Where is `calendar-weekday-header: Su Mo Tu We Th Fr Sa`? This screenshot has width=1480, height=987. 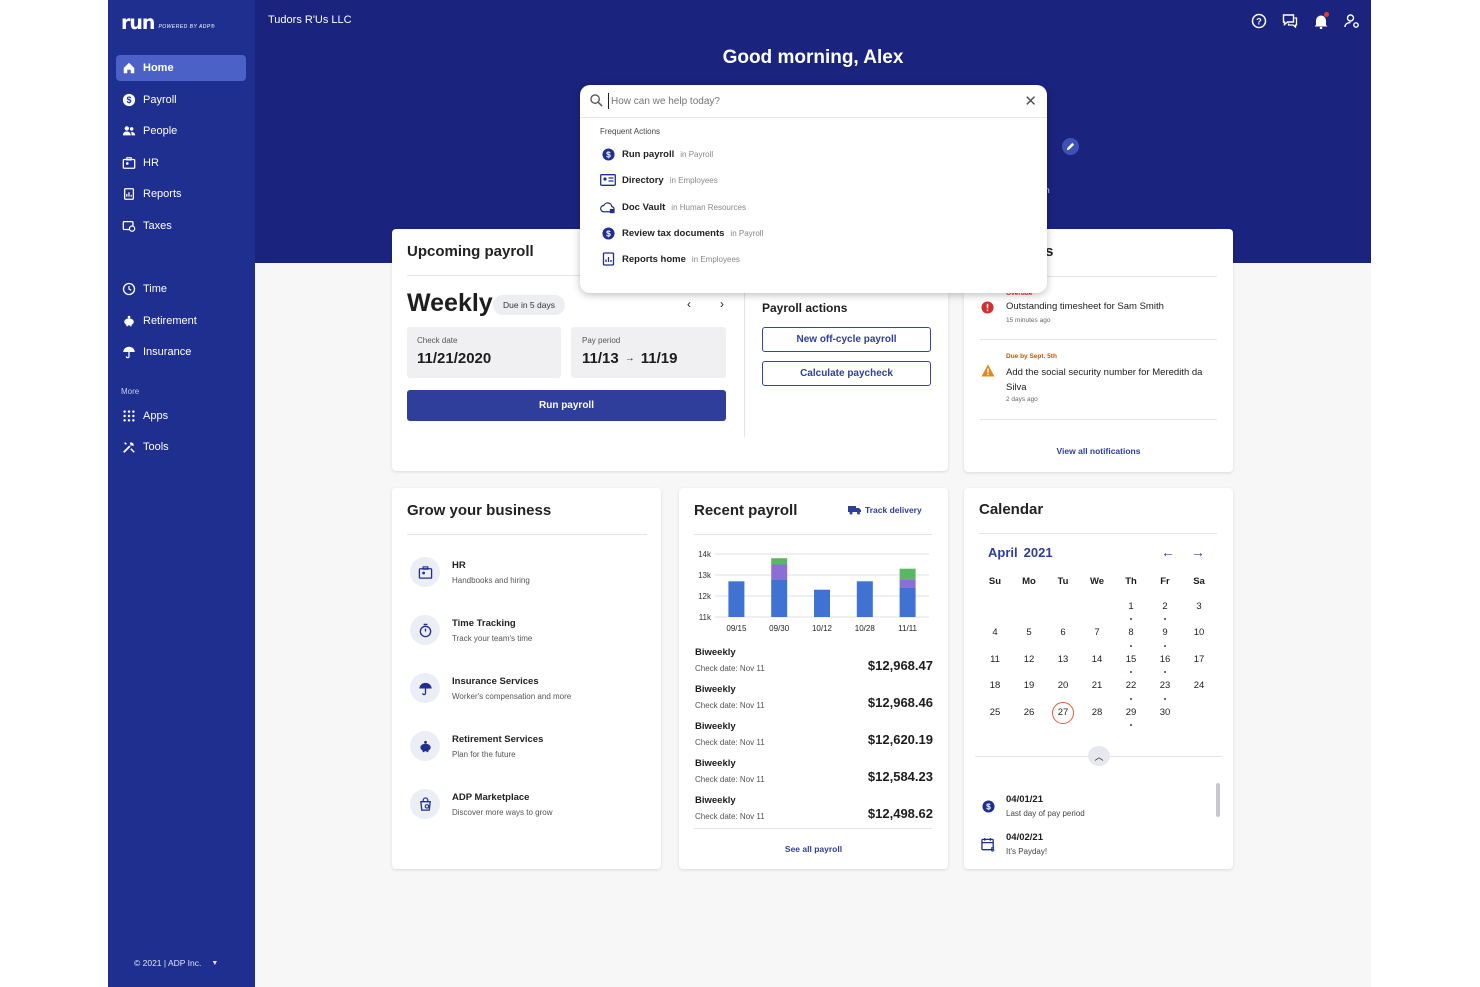
calendar-weekday-header: Su Mo Tu We Th Fr Sa is located at coordinates (1097, 586).